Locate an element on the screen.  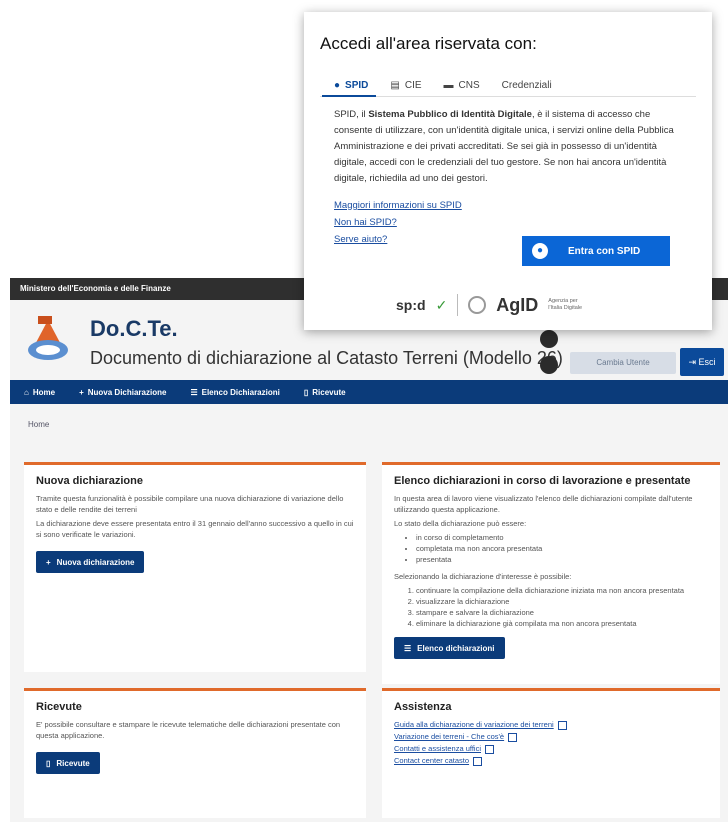
spid-description-pre: SPID, il is located at coordinates (351, 114).